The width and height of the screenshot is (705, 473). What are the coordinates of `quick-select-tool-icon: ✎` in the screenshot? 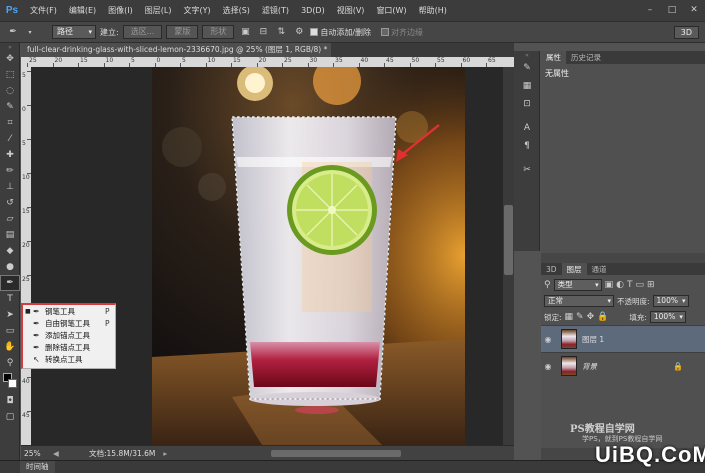 It's located at (10, 107).